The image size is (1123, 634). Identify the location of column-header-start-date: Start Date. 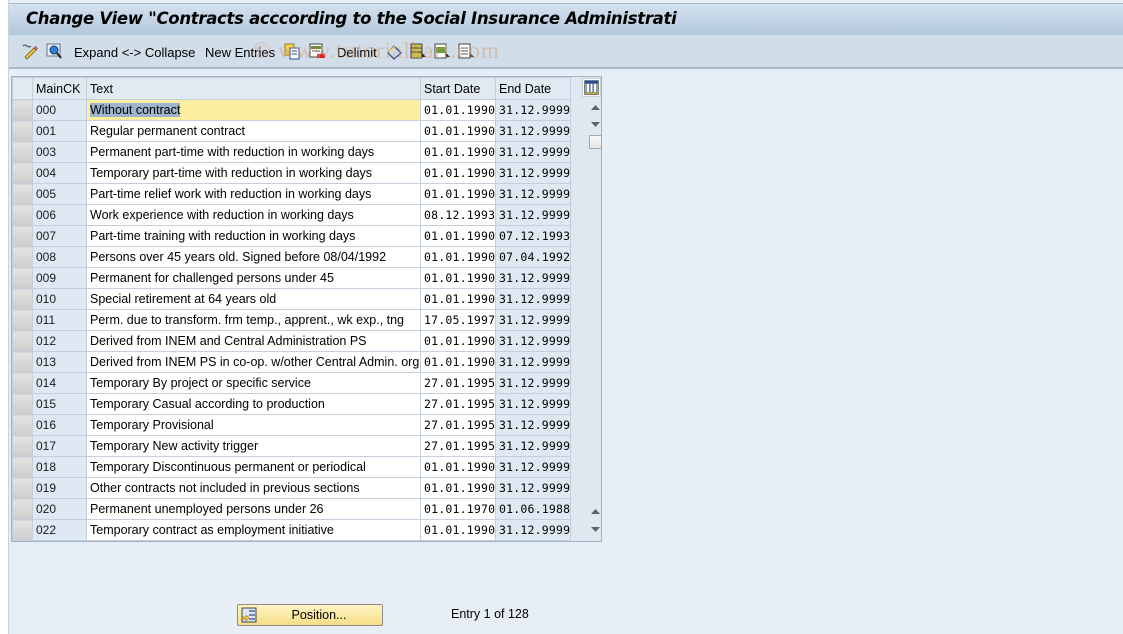
(458, 88).